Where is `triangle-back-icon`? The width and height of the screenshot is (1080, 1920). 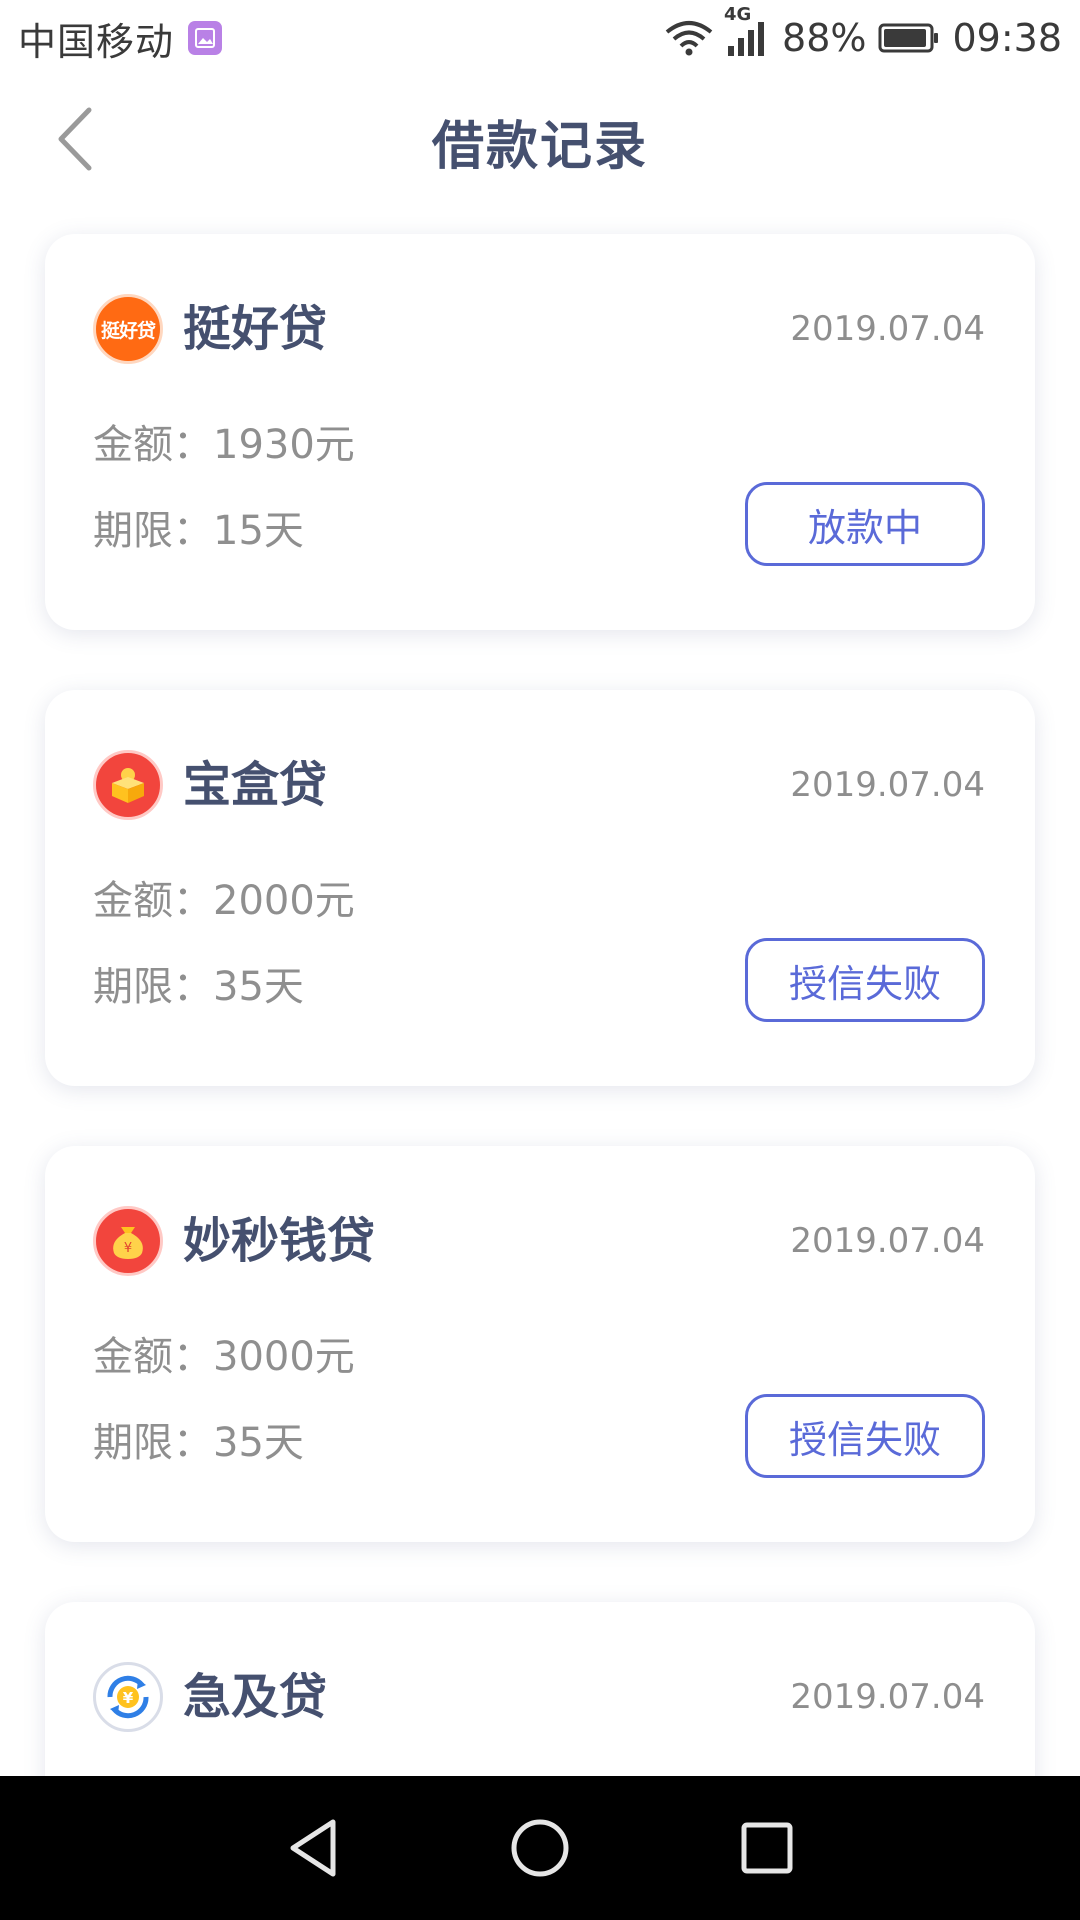 triangle-back-icon is located at coordinates (313, 1848).